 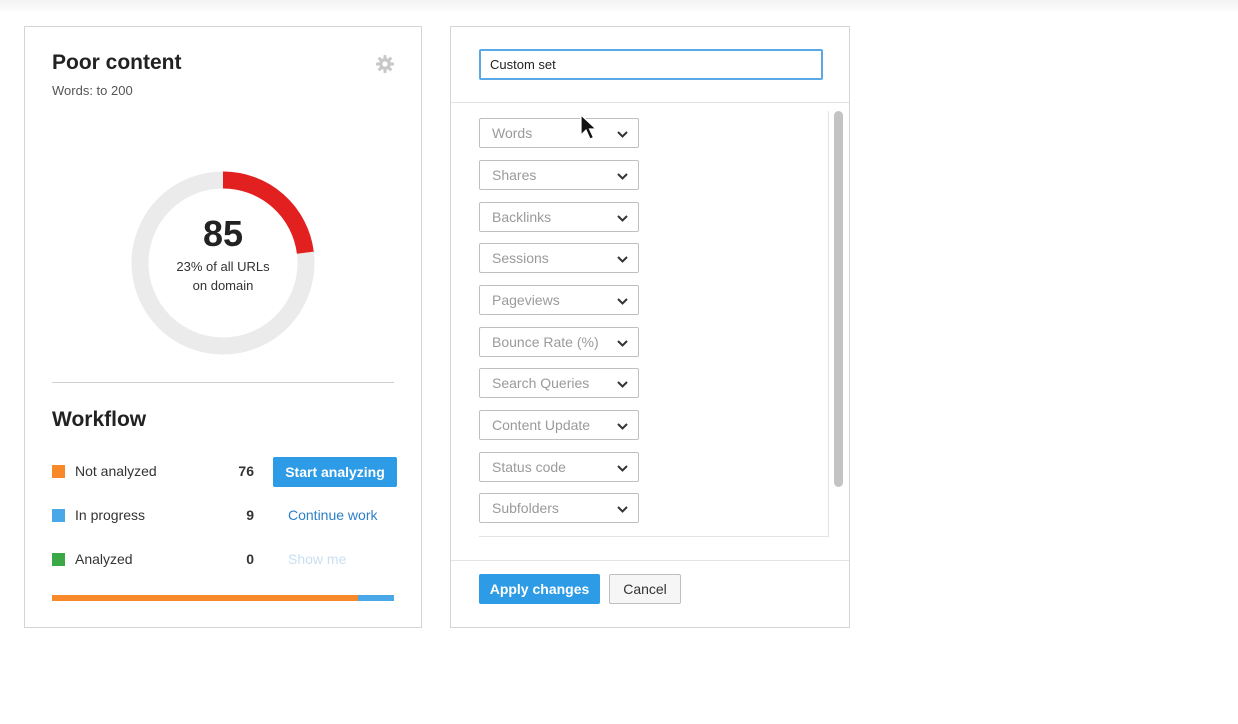 What do you see at coordinates (223, 276) in the screenshot?
I see `donut-caption: 23% of all URLs on domain` at bounding box center [223, 276].